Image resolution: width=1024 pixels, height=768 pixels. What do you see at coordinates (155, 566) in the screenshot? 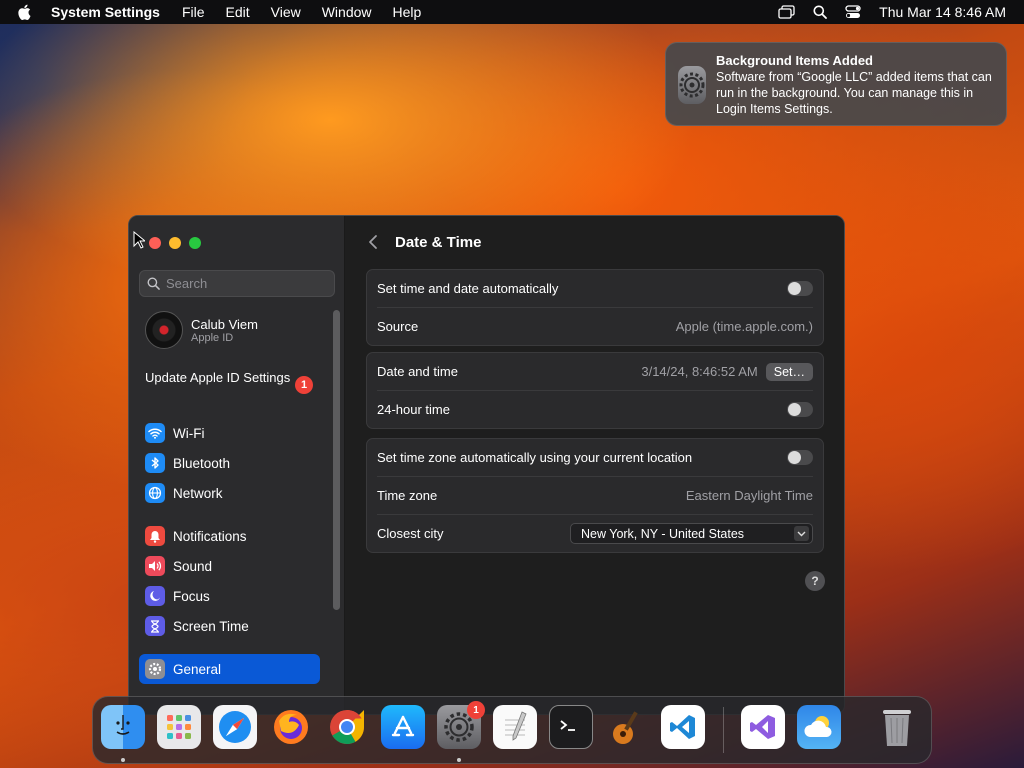
I see `speaker-icon` at bounding box center [155, 566].